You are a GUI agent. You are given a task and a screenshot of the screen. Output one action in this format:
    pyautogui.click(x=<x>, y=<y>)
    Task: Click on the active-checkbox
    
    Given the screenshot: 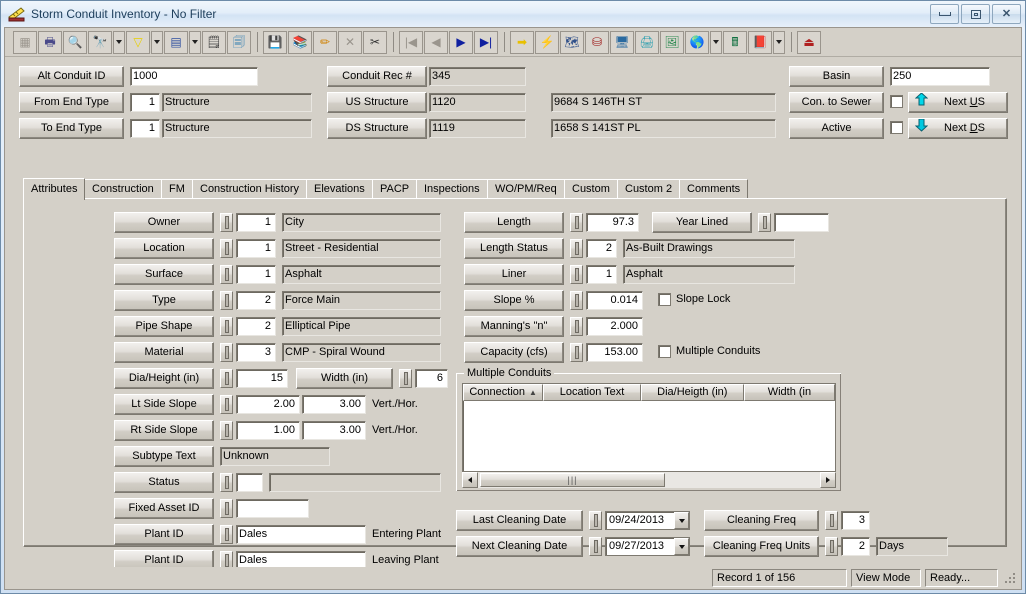 What is the action you would take?
    pyautogui.click(x=896, y=127)
    